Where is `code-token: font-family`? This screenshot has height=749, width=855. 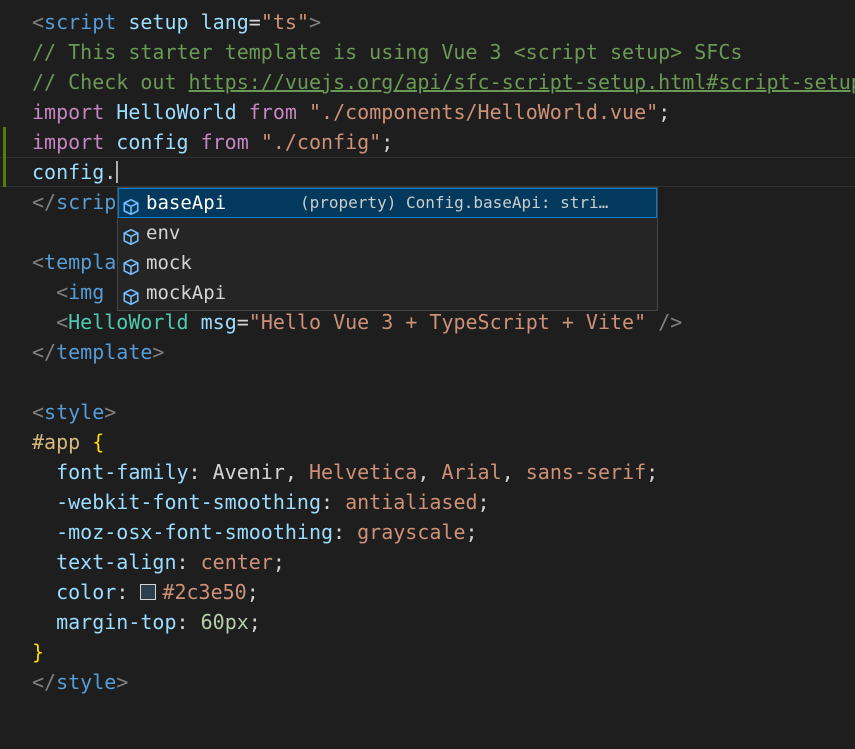 code-token: font-family is located at coordinates (122, 472).